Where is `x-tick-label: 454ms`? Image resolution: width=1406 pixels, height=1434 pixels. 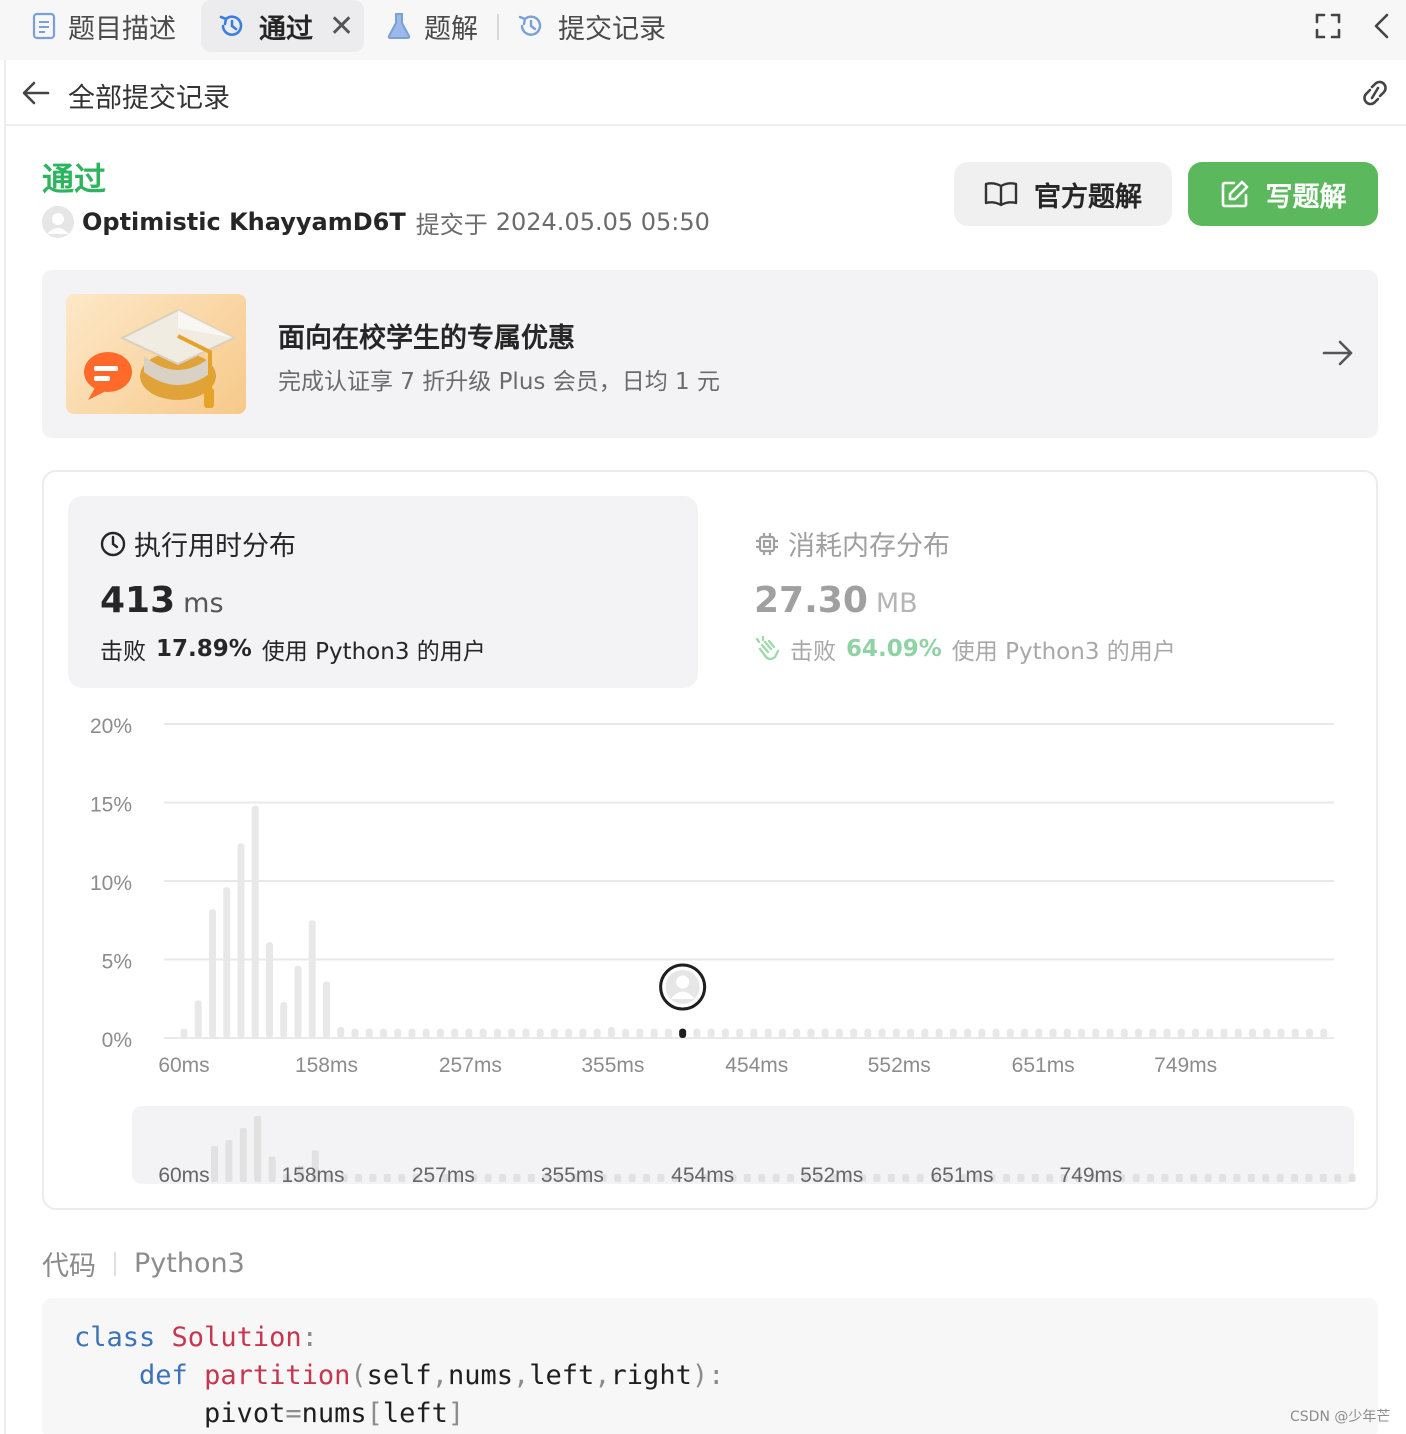 x-tick-label: 454ms is located at coordinates (756, 1065).